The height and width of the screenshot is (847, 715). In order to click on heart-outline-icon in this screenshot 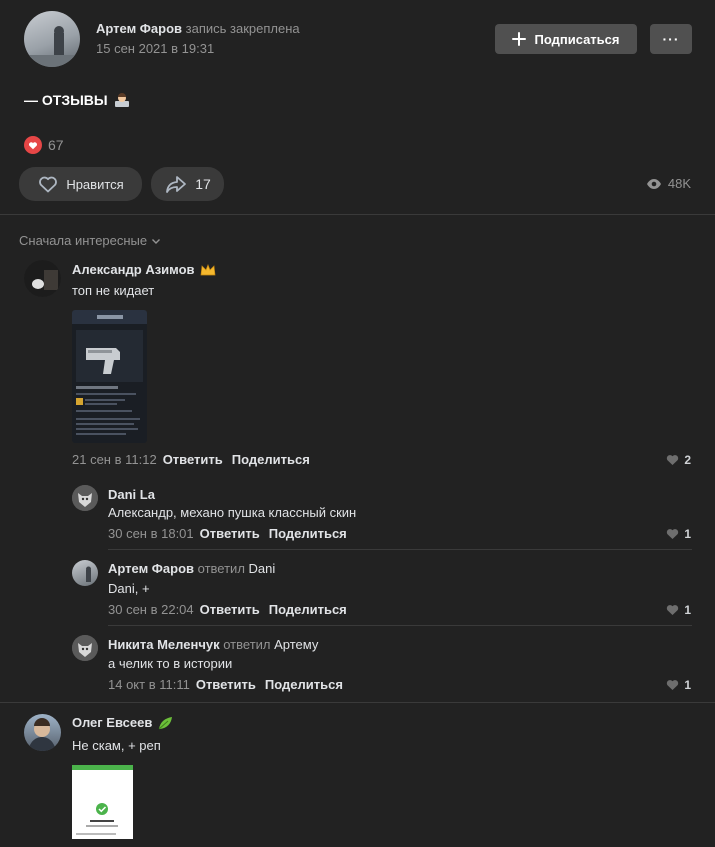, I will do `click(48, 184)`.